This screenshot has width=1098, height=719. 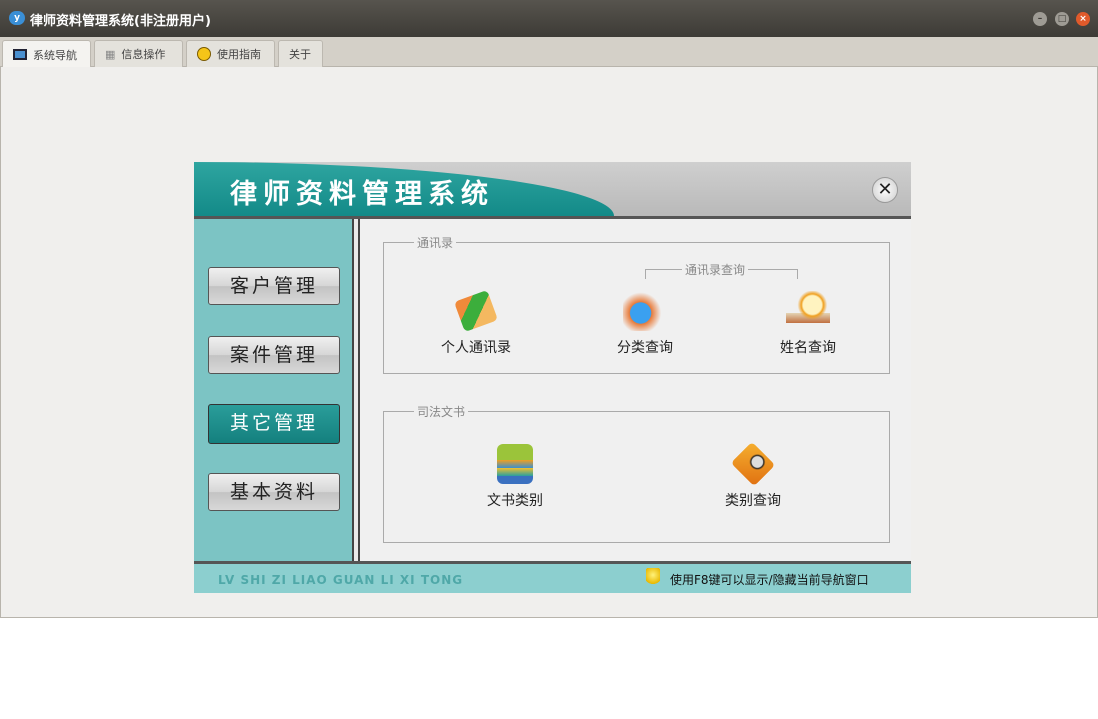 I want to click on app-logo-icon: y, so click(x=17, y=18).